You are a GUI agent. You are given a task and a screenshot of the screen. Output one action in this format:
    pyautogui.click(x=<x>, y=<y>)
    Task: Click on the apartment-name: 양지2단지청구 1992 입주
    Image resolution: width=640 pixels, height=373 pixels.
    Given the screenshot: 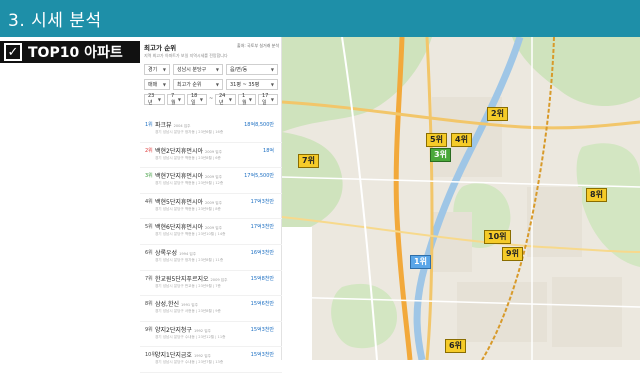 What is the action you would take?
    pyautogui.click(x=183, y=330)
    